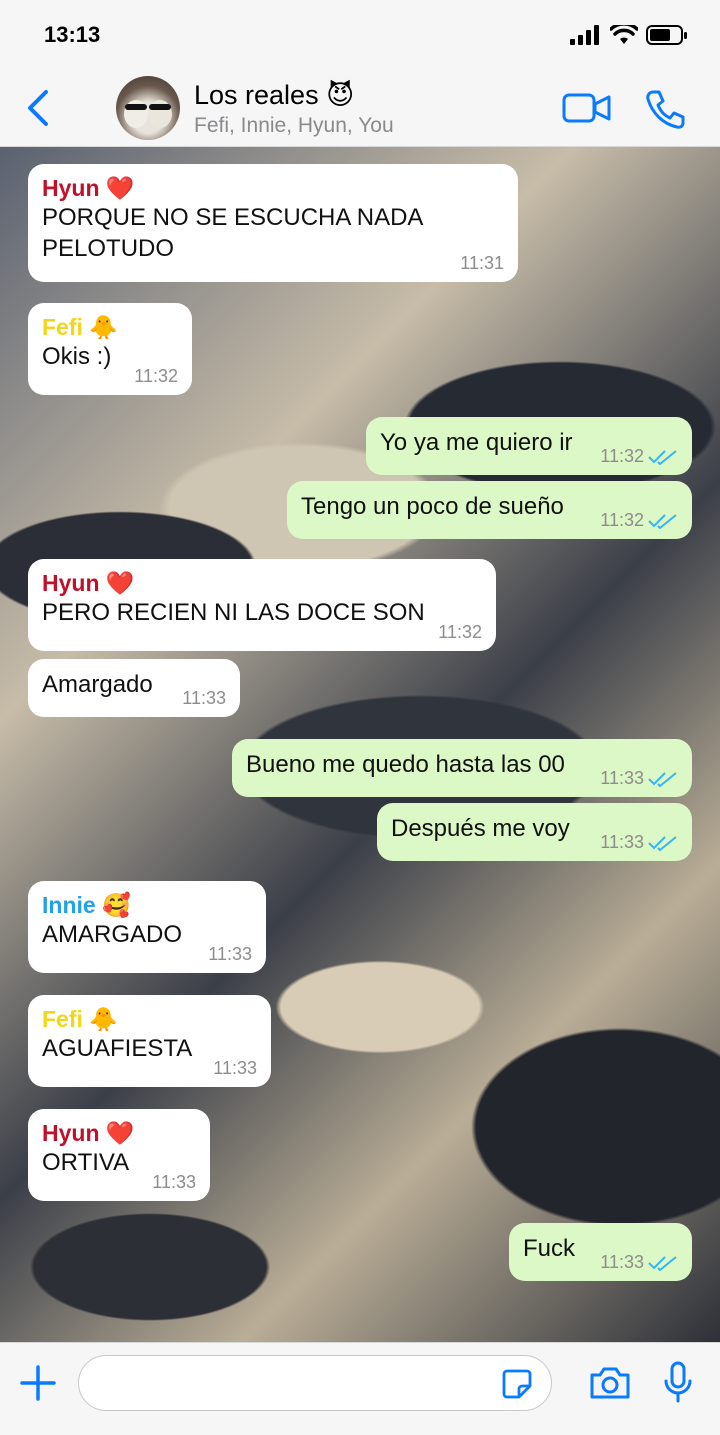  I want to click on message-bubble: Yo ya me quiero ir 11:32, so click(529, 446).